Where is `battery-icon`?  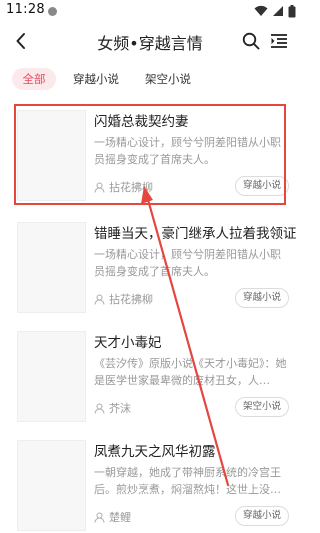
battery-icon is located at coordinates (292, 10).